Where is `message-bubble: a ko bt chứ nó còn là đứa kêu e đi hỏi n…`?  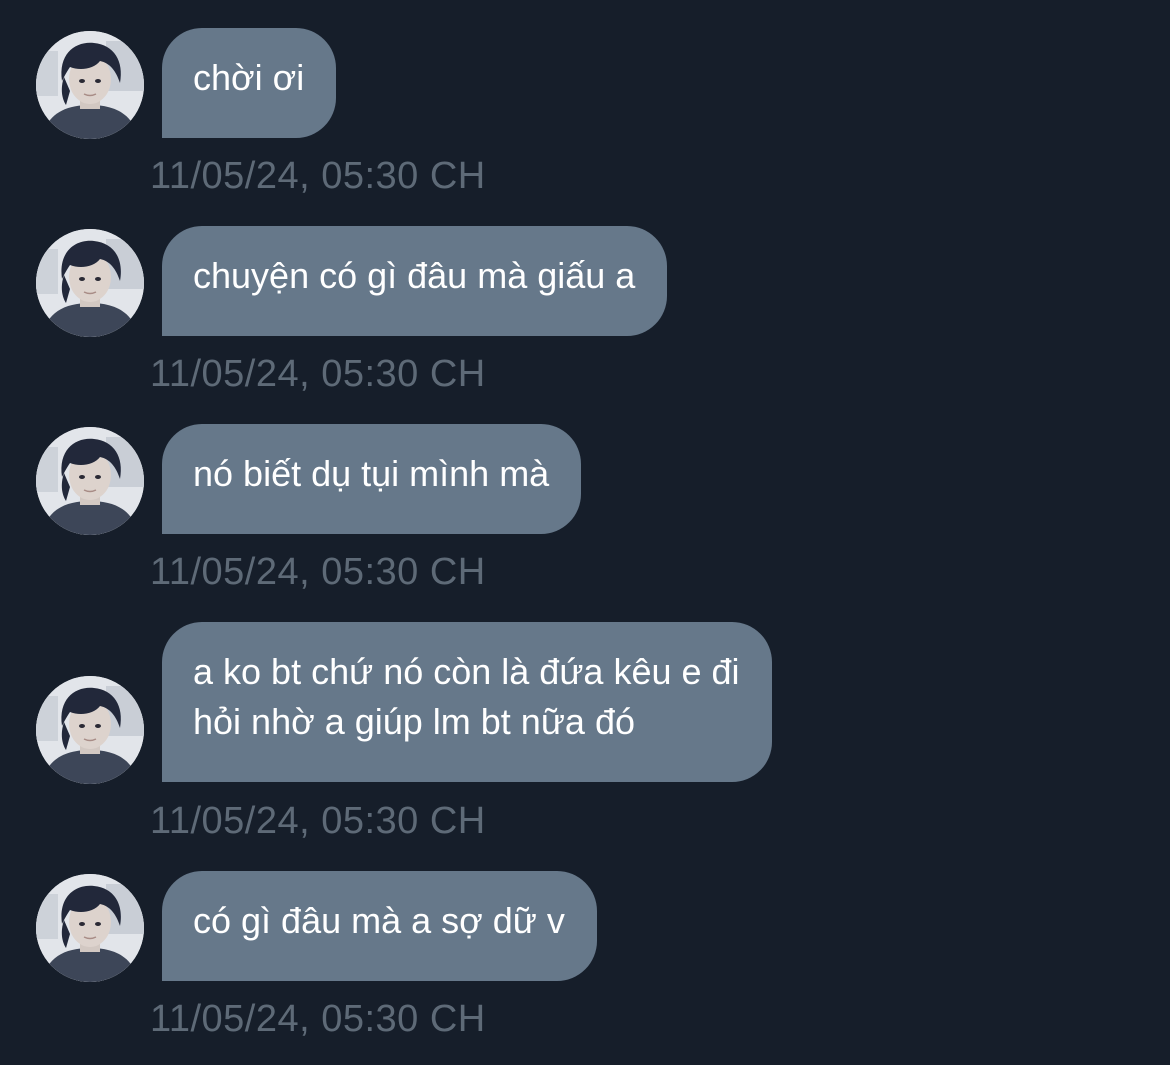
message-bubble: a ko bt chứ nó còn là đứa kêu e đi hỏi n… is located at coordinates (467, 702).